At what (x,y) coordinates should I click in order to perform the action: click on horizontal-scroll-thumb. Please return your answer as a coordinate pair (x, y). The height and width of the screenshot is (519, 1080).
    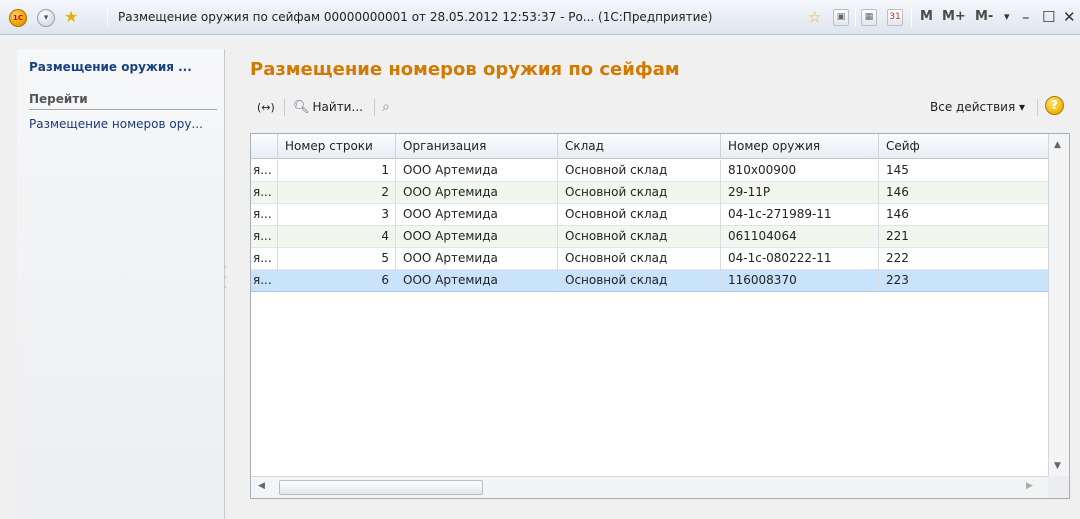
    Looking at the image, I should click on (381, 487).